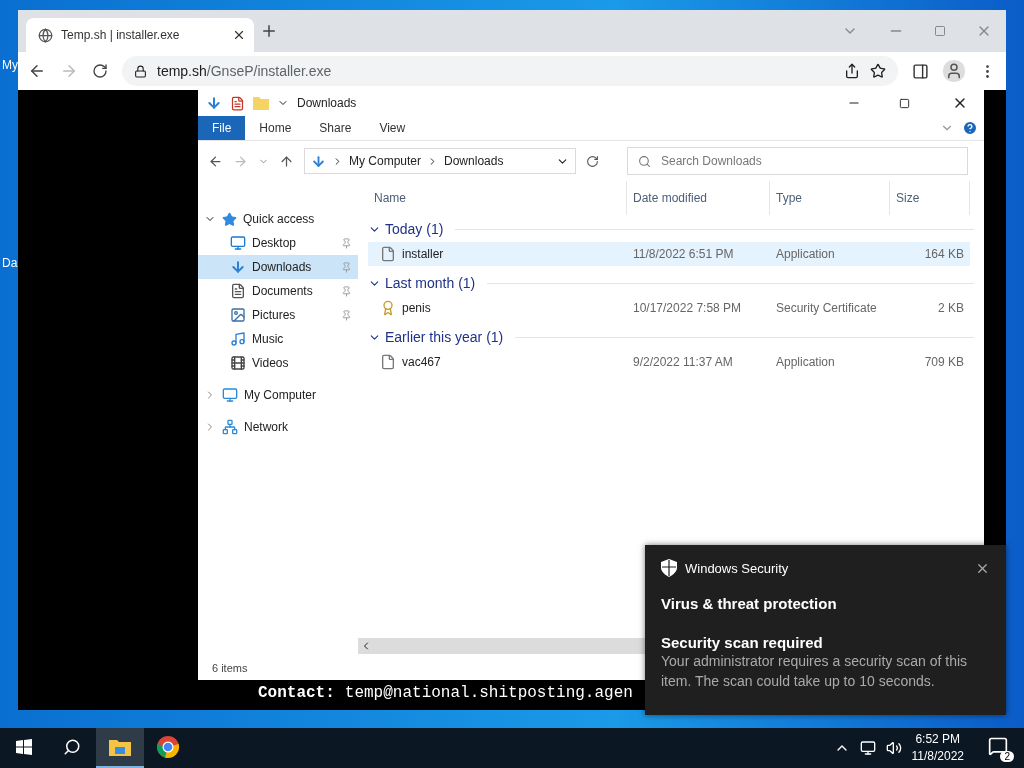 The image size is (1024, 768). Describe the element at coordinates (388, 308) in the screenshot. I see `certificate-icon` at that location.